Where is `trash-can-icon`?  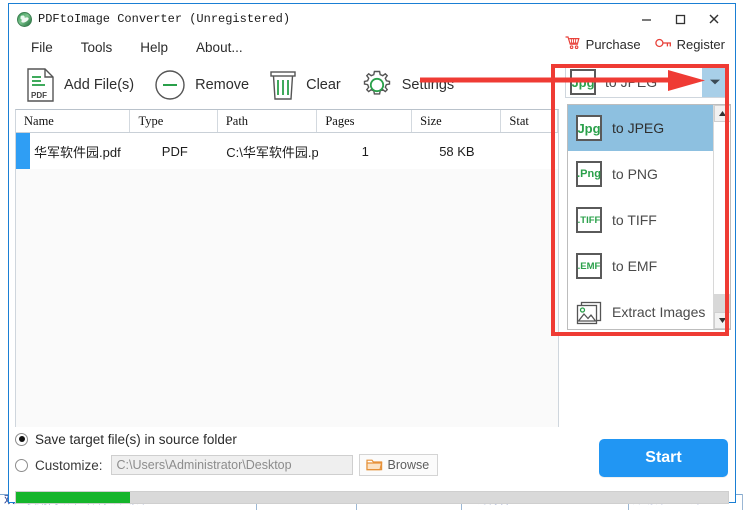 trash-can-icon is located at coordinates (283, 85).